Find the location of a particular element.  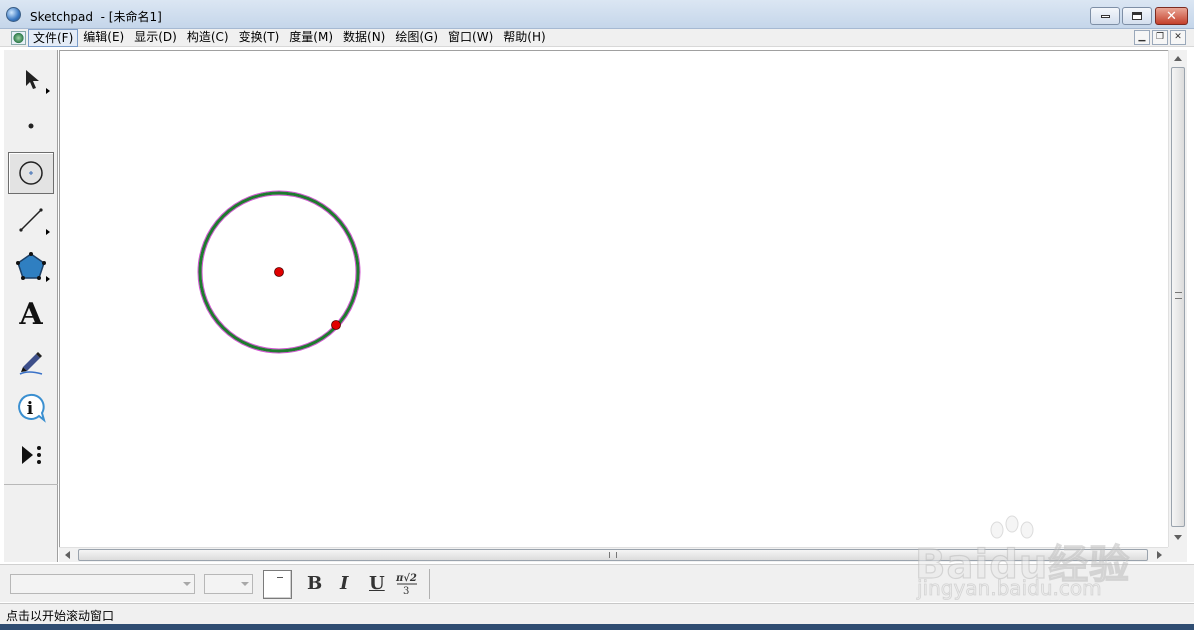

toolbar-separator is located at coordinates (429, 584).